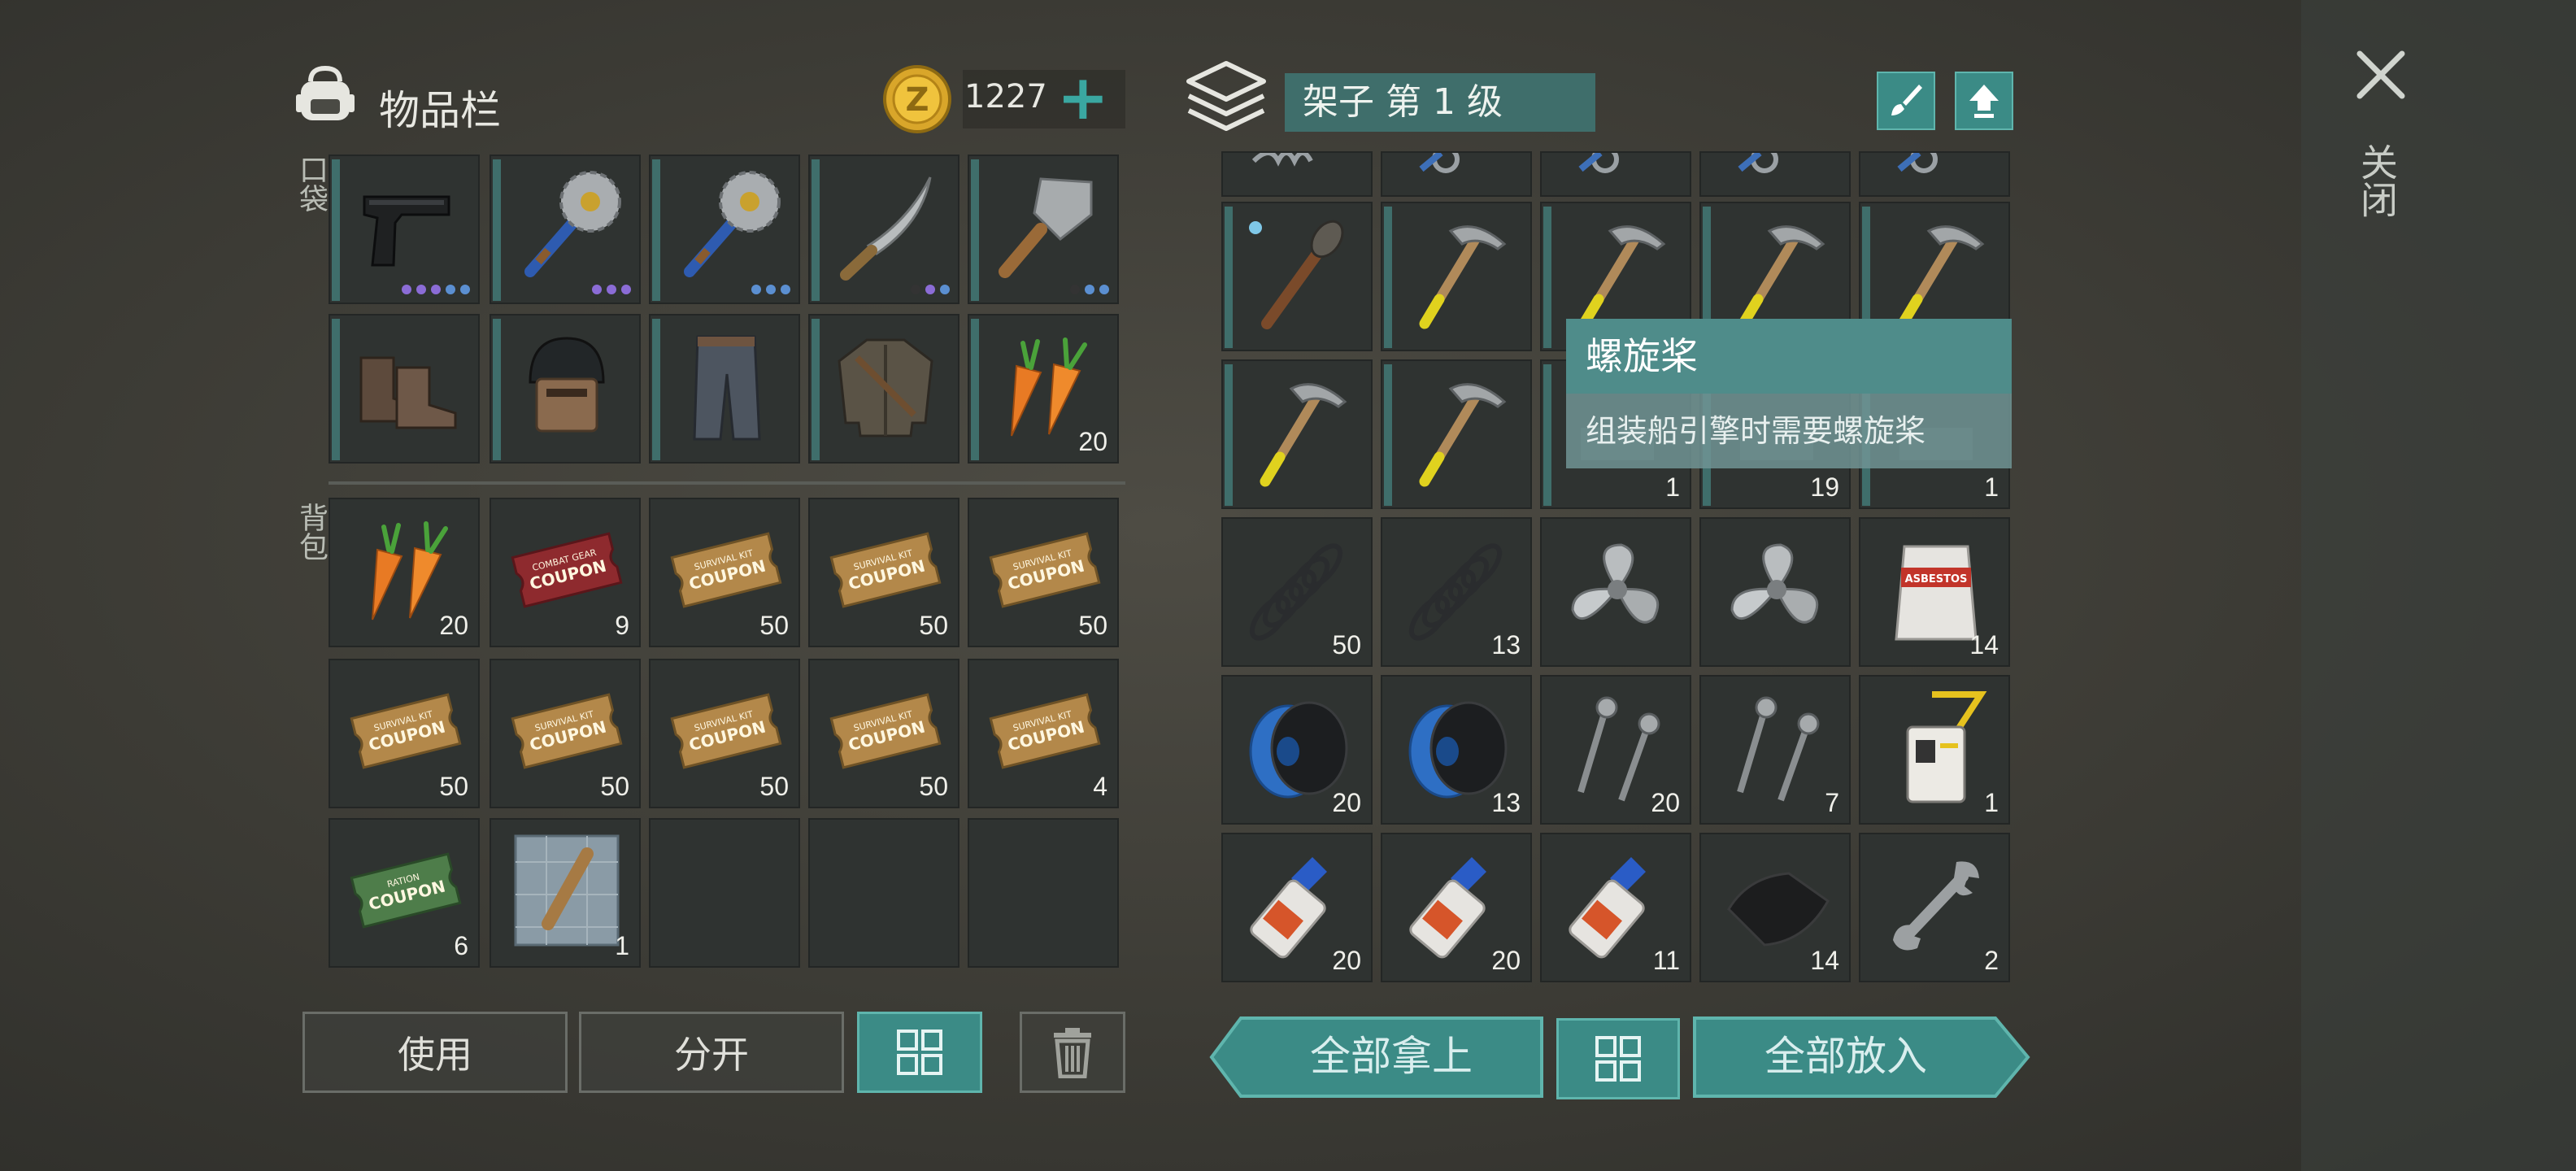 Image resolution: width=2576 pixels, height=1171 pixels. Describe the element at coordinates (884, 389) in the screenshot. I see `item-slot-jacket` at that location.